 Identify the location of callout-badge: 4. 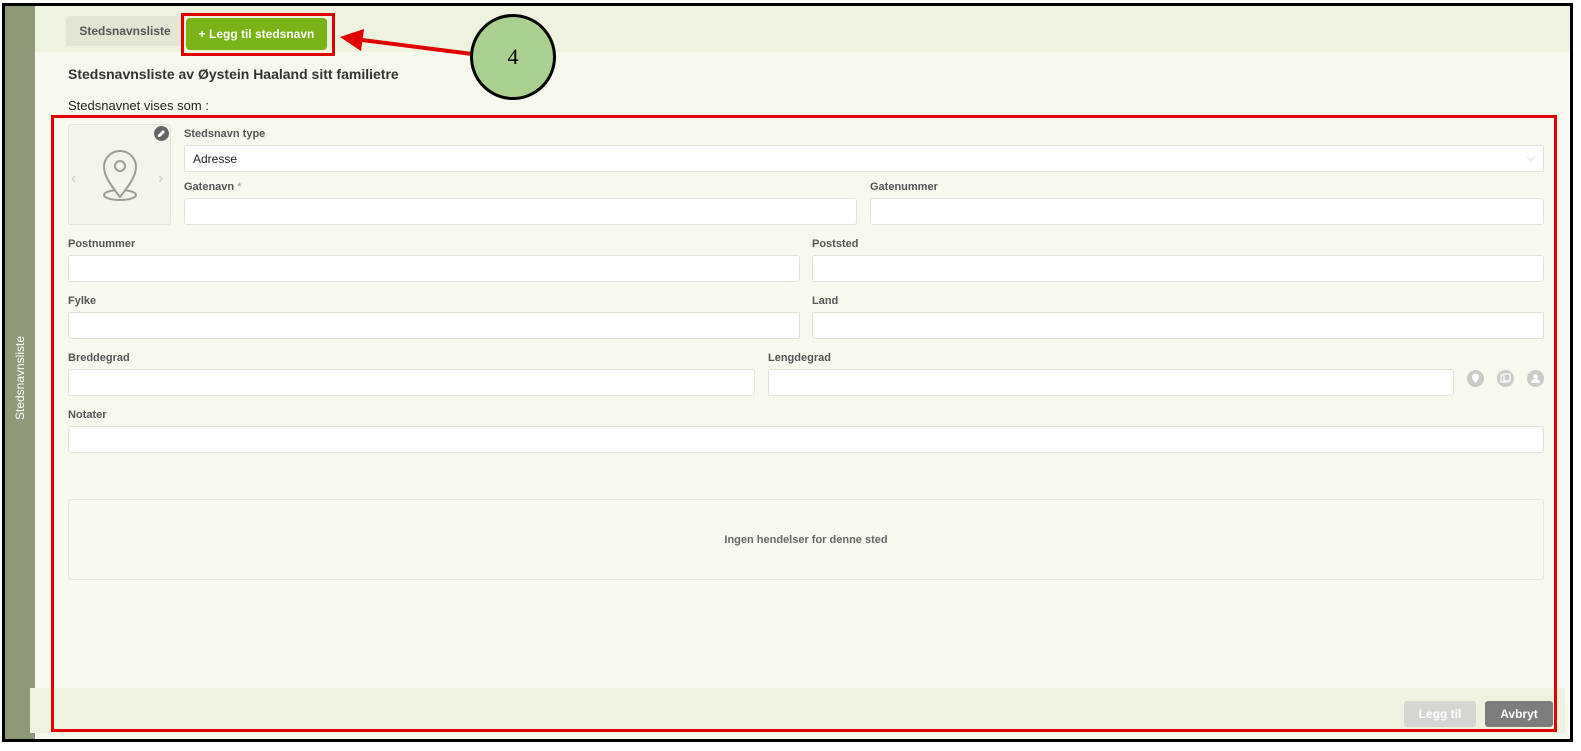
(513, 57).